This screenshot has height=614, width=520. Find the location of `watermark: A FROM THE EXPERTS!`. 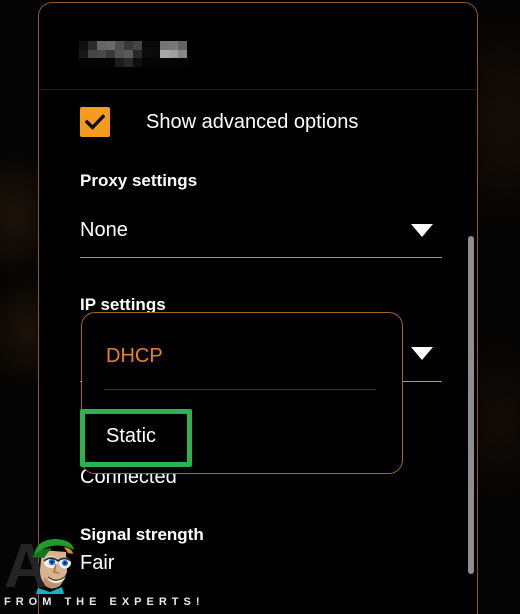

watermark: A FROM THE EXPERTS! is located at coordinates (115, 571).